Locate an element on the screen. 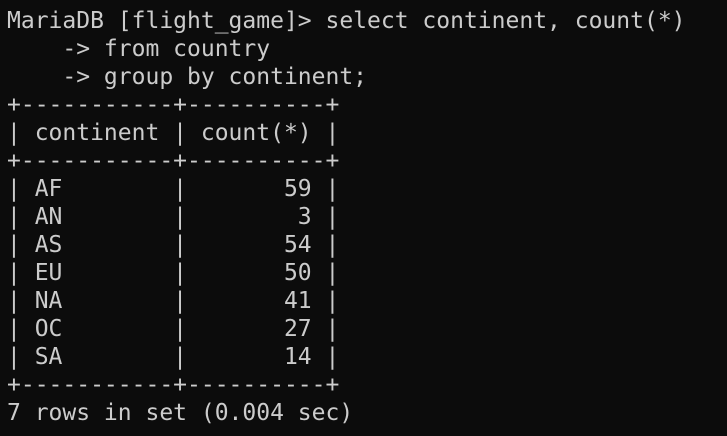 This screenshot has width=727, height=436. table-row: | NA | 41 | is located at coordinates (173, 301).